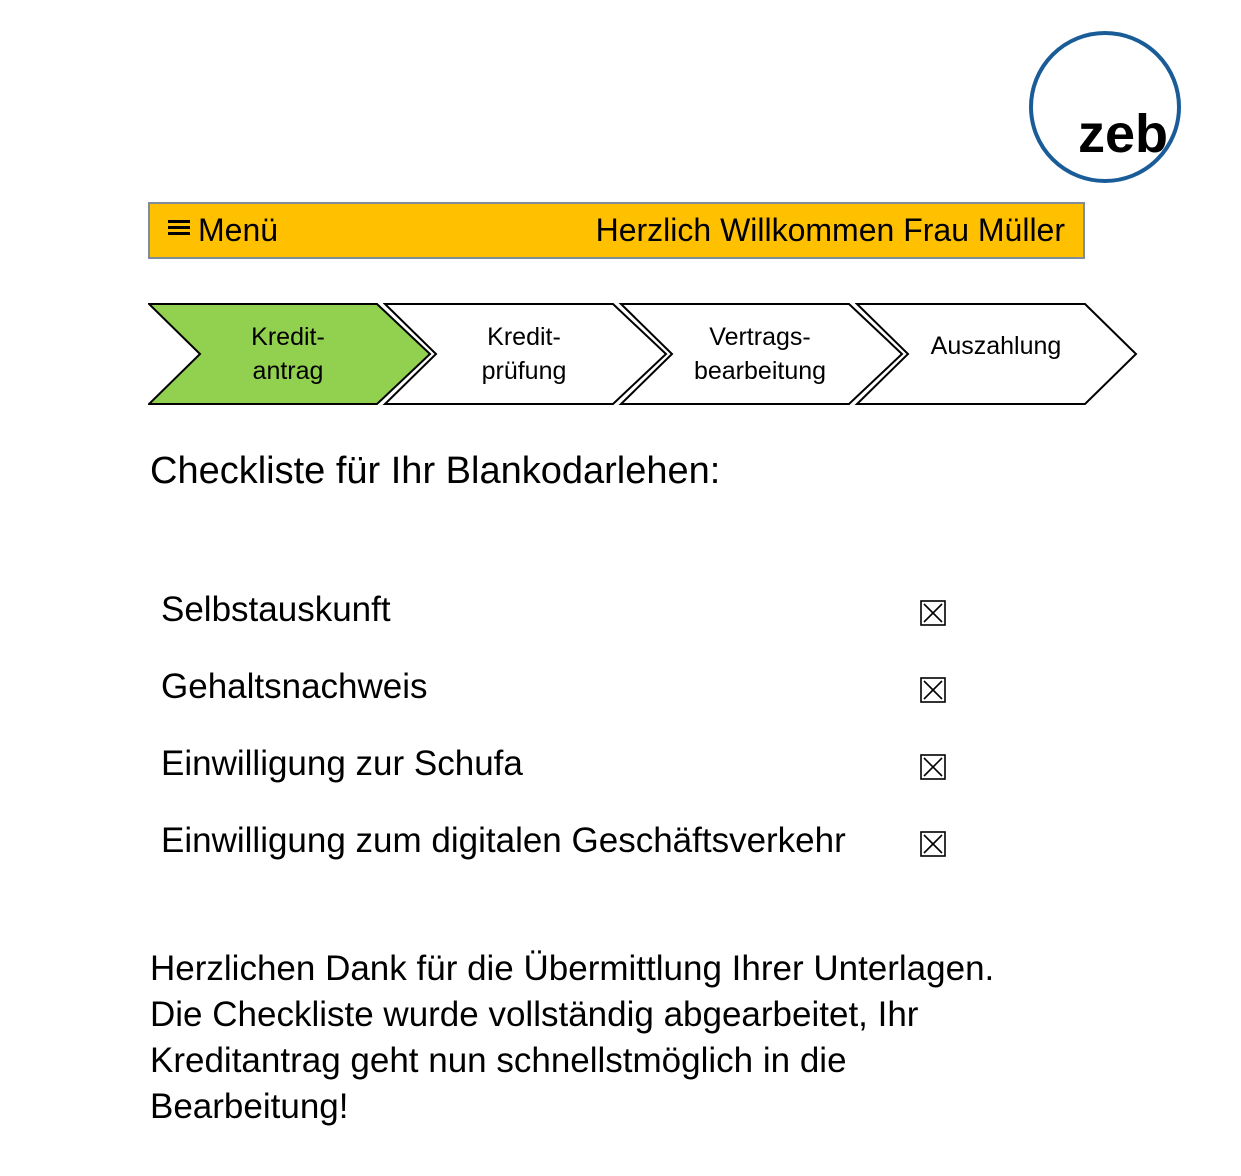 Image resolution: width=1241 pixels, height=1176 pixels. Describe the element at coordinates (524, 354) in the screenshot. I see `step-kreditpruefung: Kredit- prüfung` at that location.